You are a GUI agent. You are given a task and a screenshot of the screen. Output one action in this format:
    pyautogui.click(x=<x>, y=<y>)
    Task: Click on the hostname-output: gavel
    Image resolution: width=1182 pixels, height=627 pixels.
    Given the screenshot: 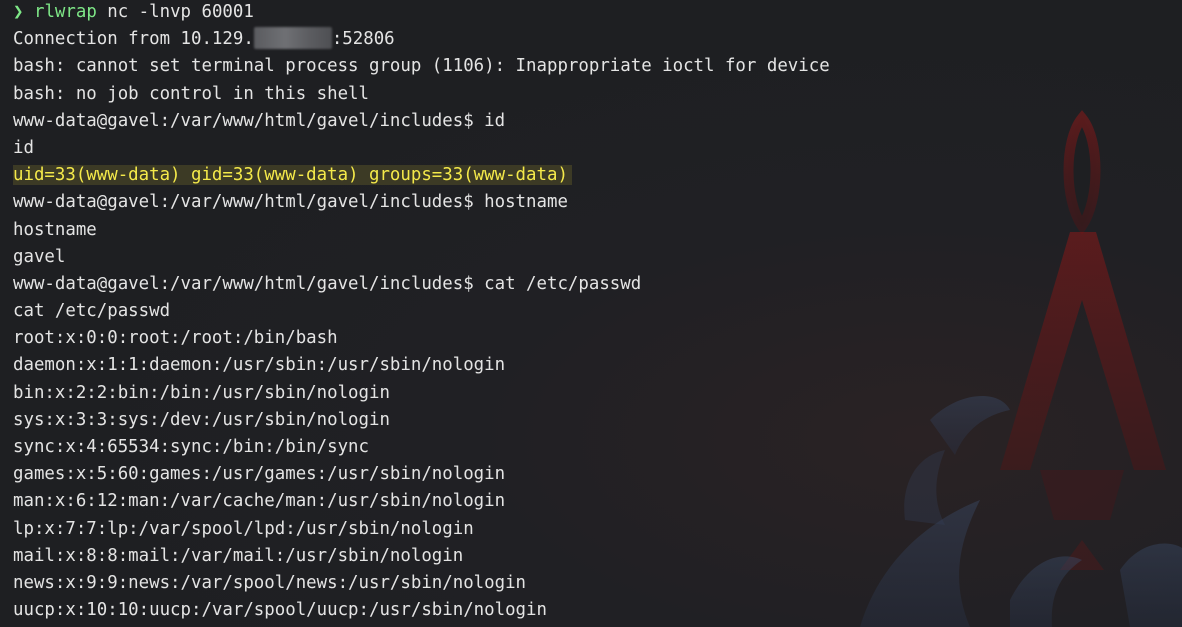 What is the action you would take?
    pyautogui.click(x=39, y=256)
    